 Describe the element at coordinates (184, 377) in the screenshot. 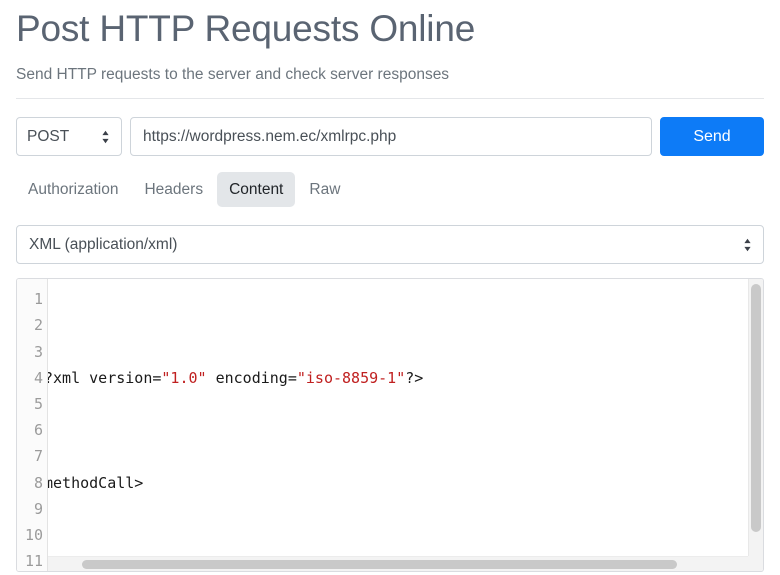

I see `code-token: "1.0"` at that location.